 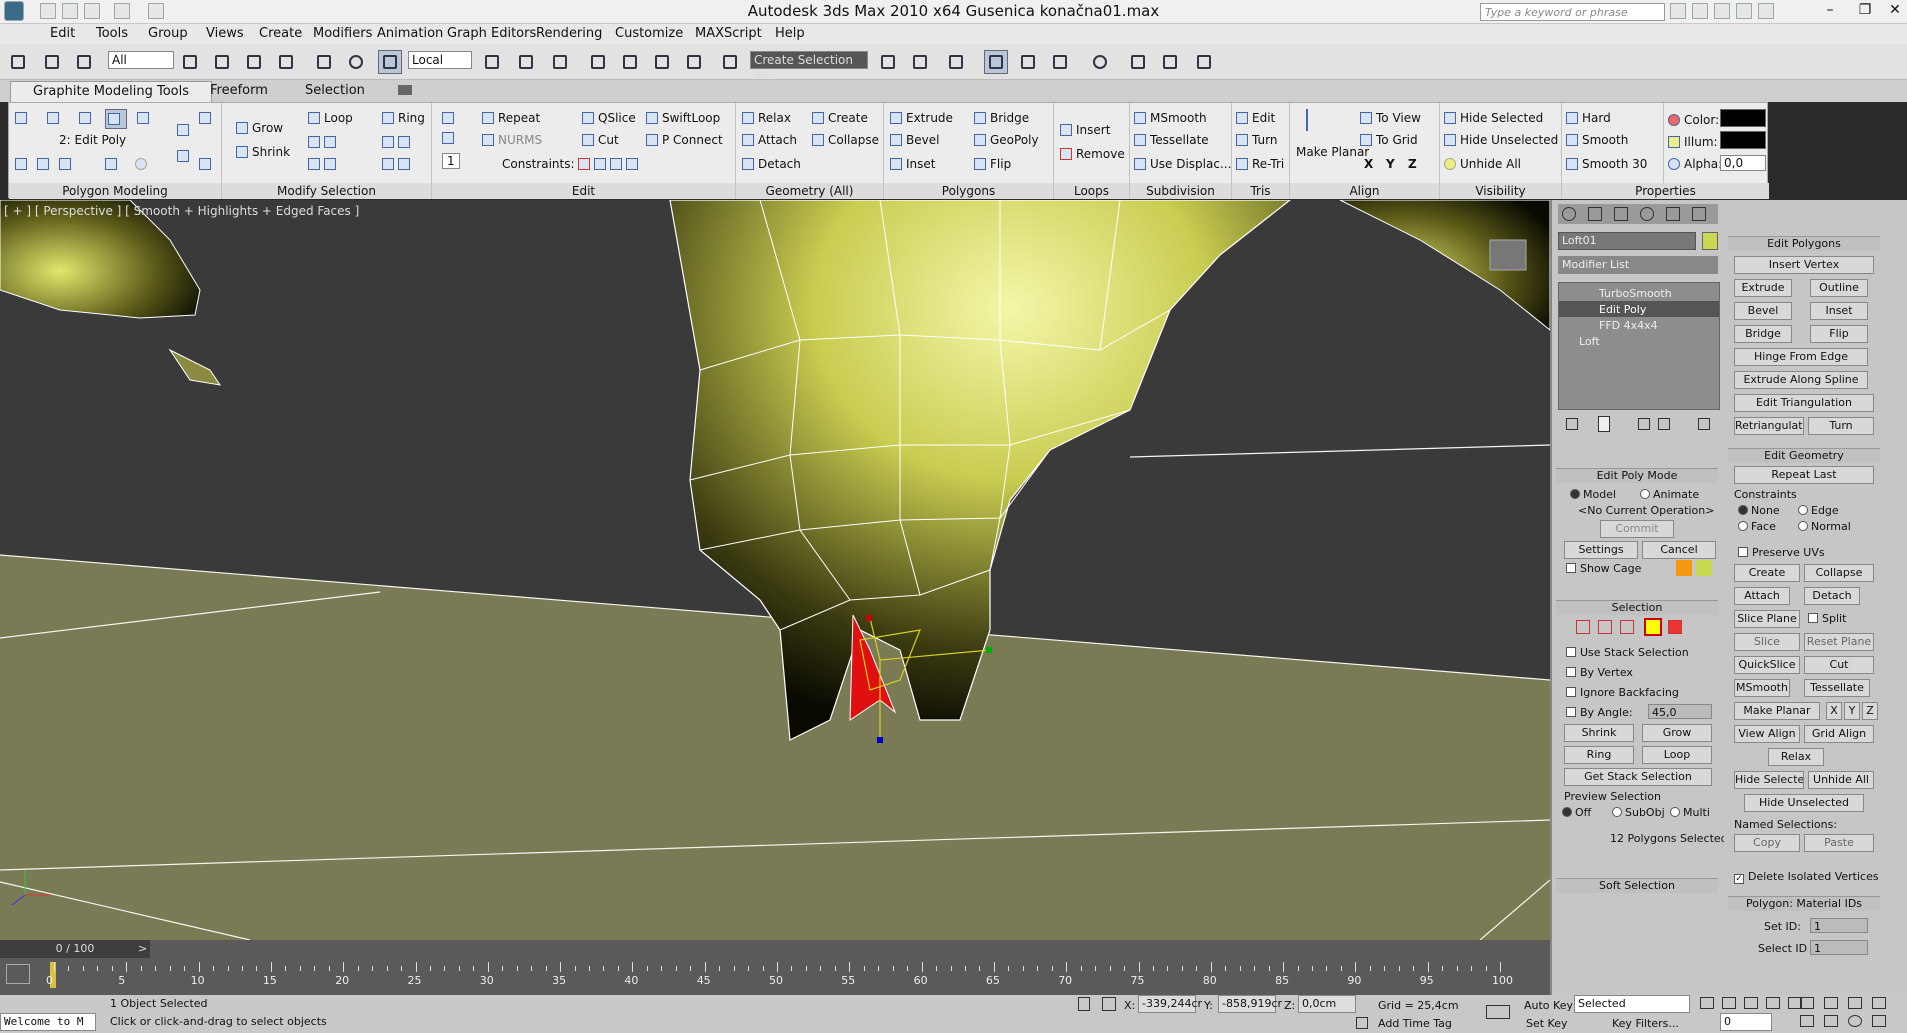 I want to click on shrink-button: Shrink, so click(x=263, y=152).